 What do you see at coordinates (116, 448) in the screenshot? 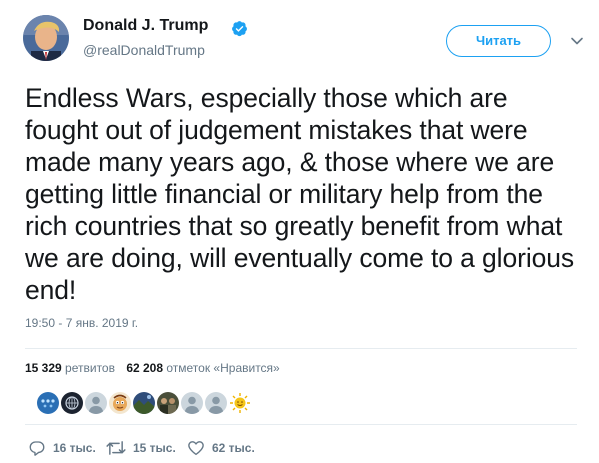
I see `retweet-icon` at bounding box center [116, 448].